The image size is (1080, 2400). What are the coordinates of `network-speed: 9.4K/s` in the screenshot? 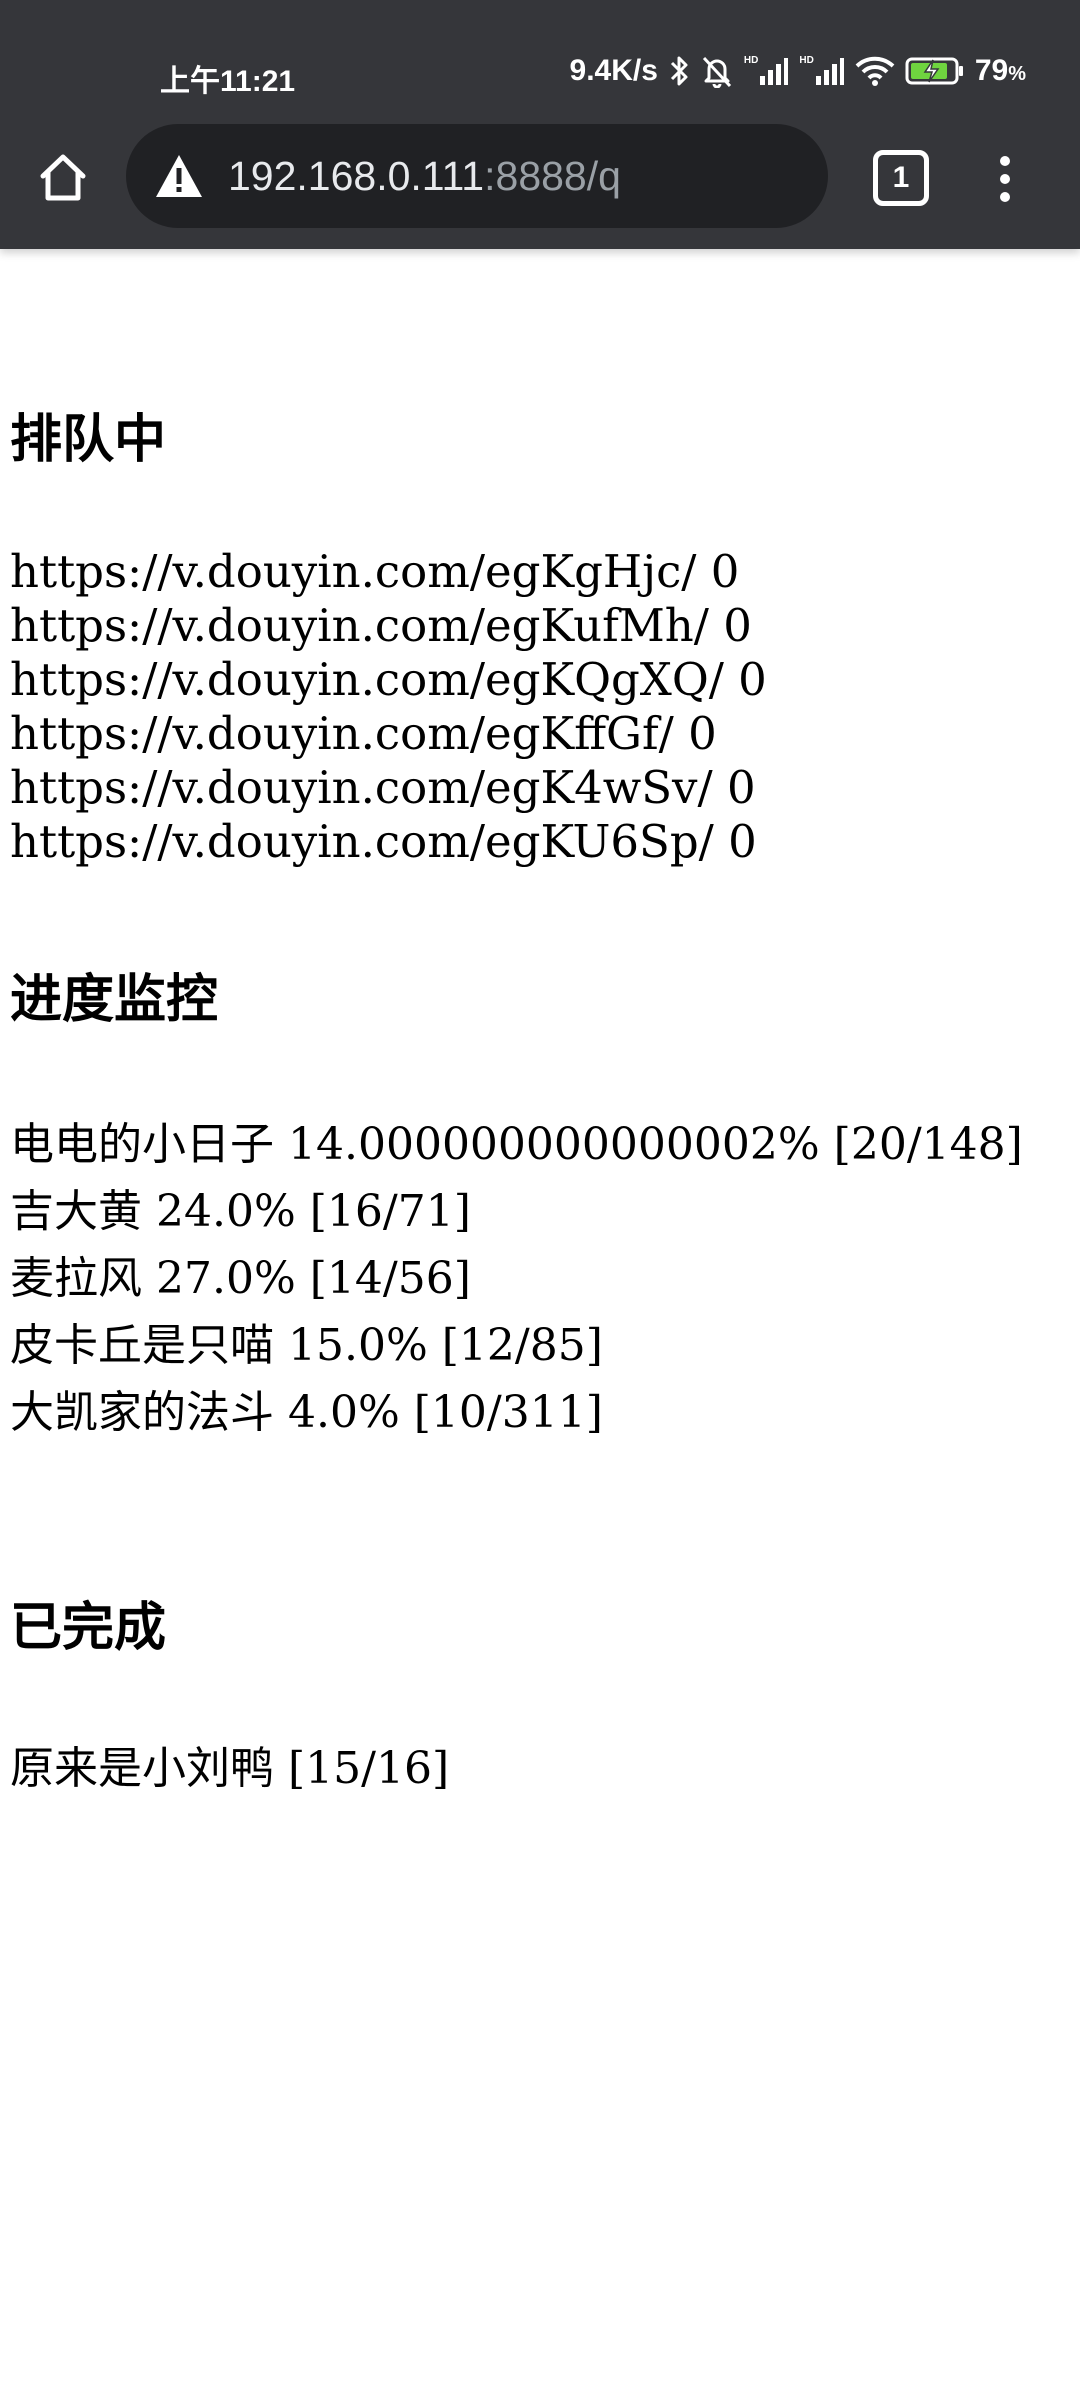 It's located at (613, 70).